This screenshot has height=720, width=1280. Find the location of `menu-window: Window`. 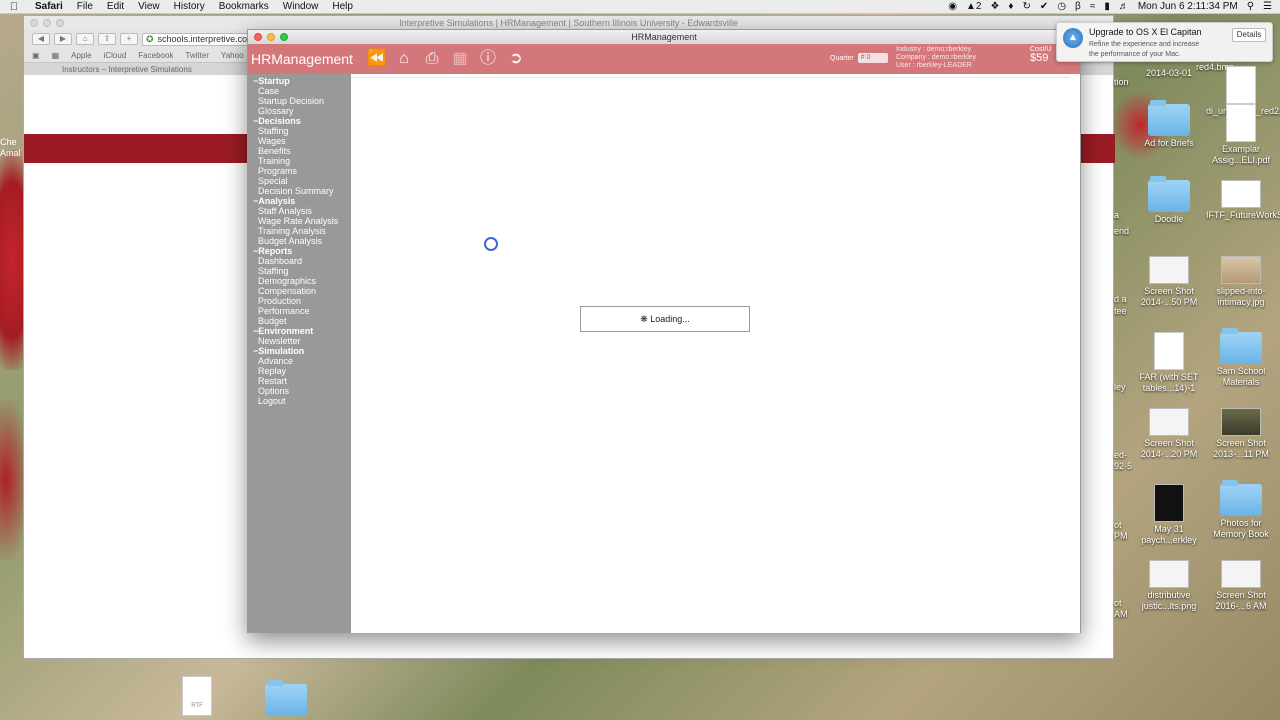

menu-window: Window is located at coordinates (301, 6).